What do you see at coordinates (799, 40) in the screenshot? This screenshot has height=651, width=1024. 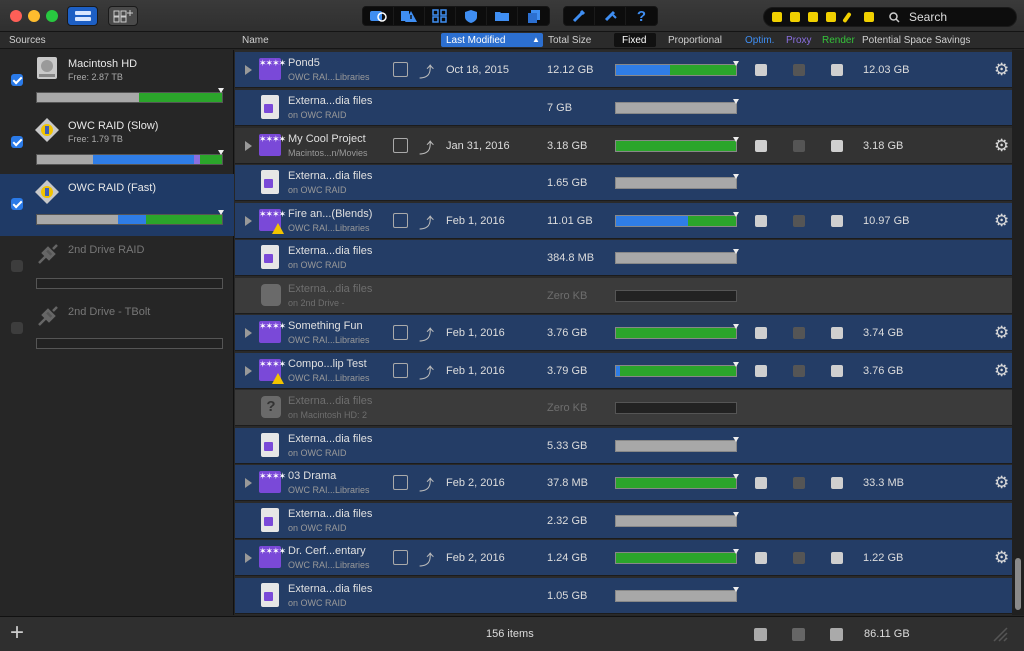 I see `proxy-column-header: Proxy` at bounding box center [799, 40].